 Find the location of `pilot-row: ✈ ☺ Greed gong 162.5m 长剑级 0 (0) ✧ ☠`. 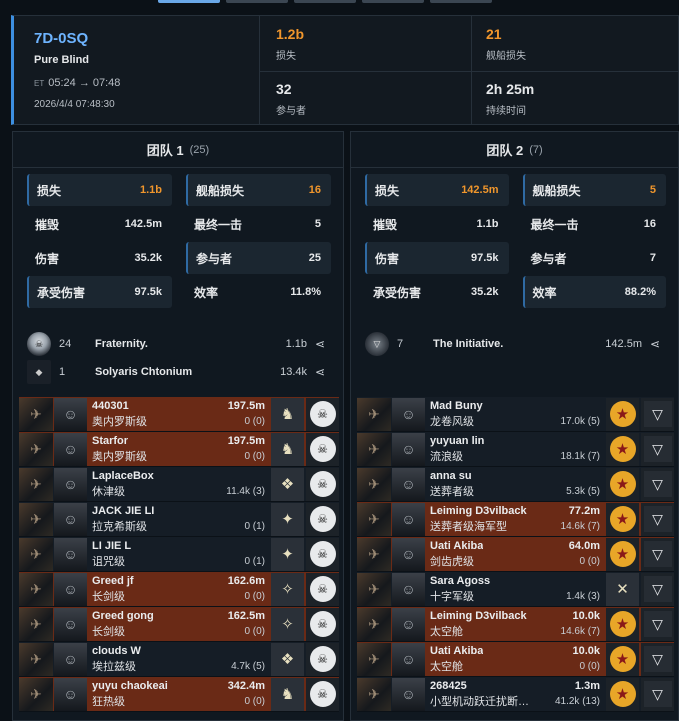

pilot-row: ✈ ☺ Greed gong 162.5m 长剑级 0 (0) ✧ ☠ is located at coordinates (179, 624).